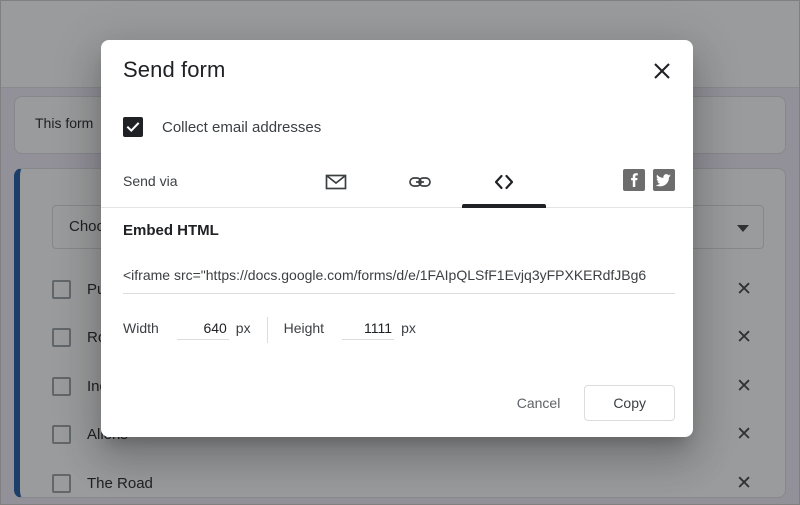 The width and height of the screenshot is (800, 505). What do you see at coordinates (141, 328) in the screenshot?
I see `embed-width-label: Width` at bounding box center [141, 328].